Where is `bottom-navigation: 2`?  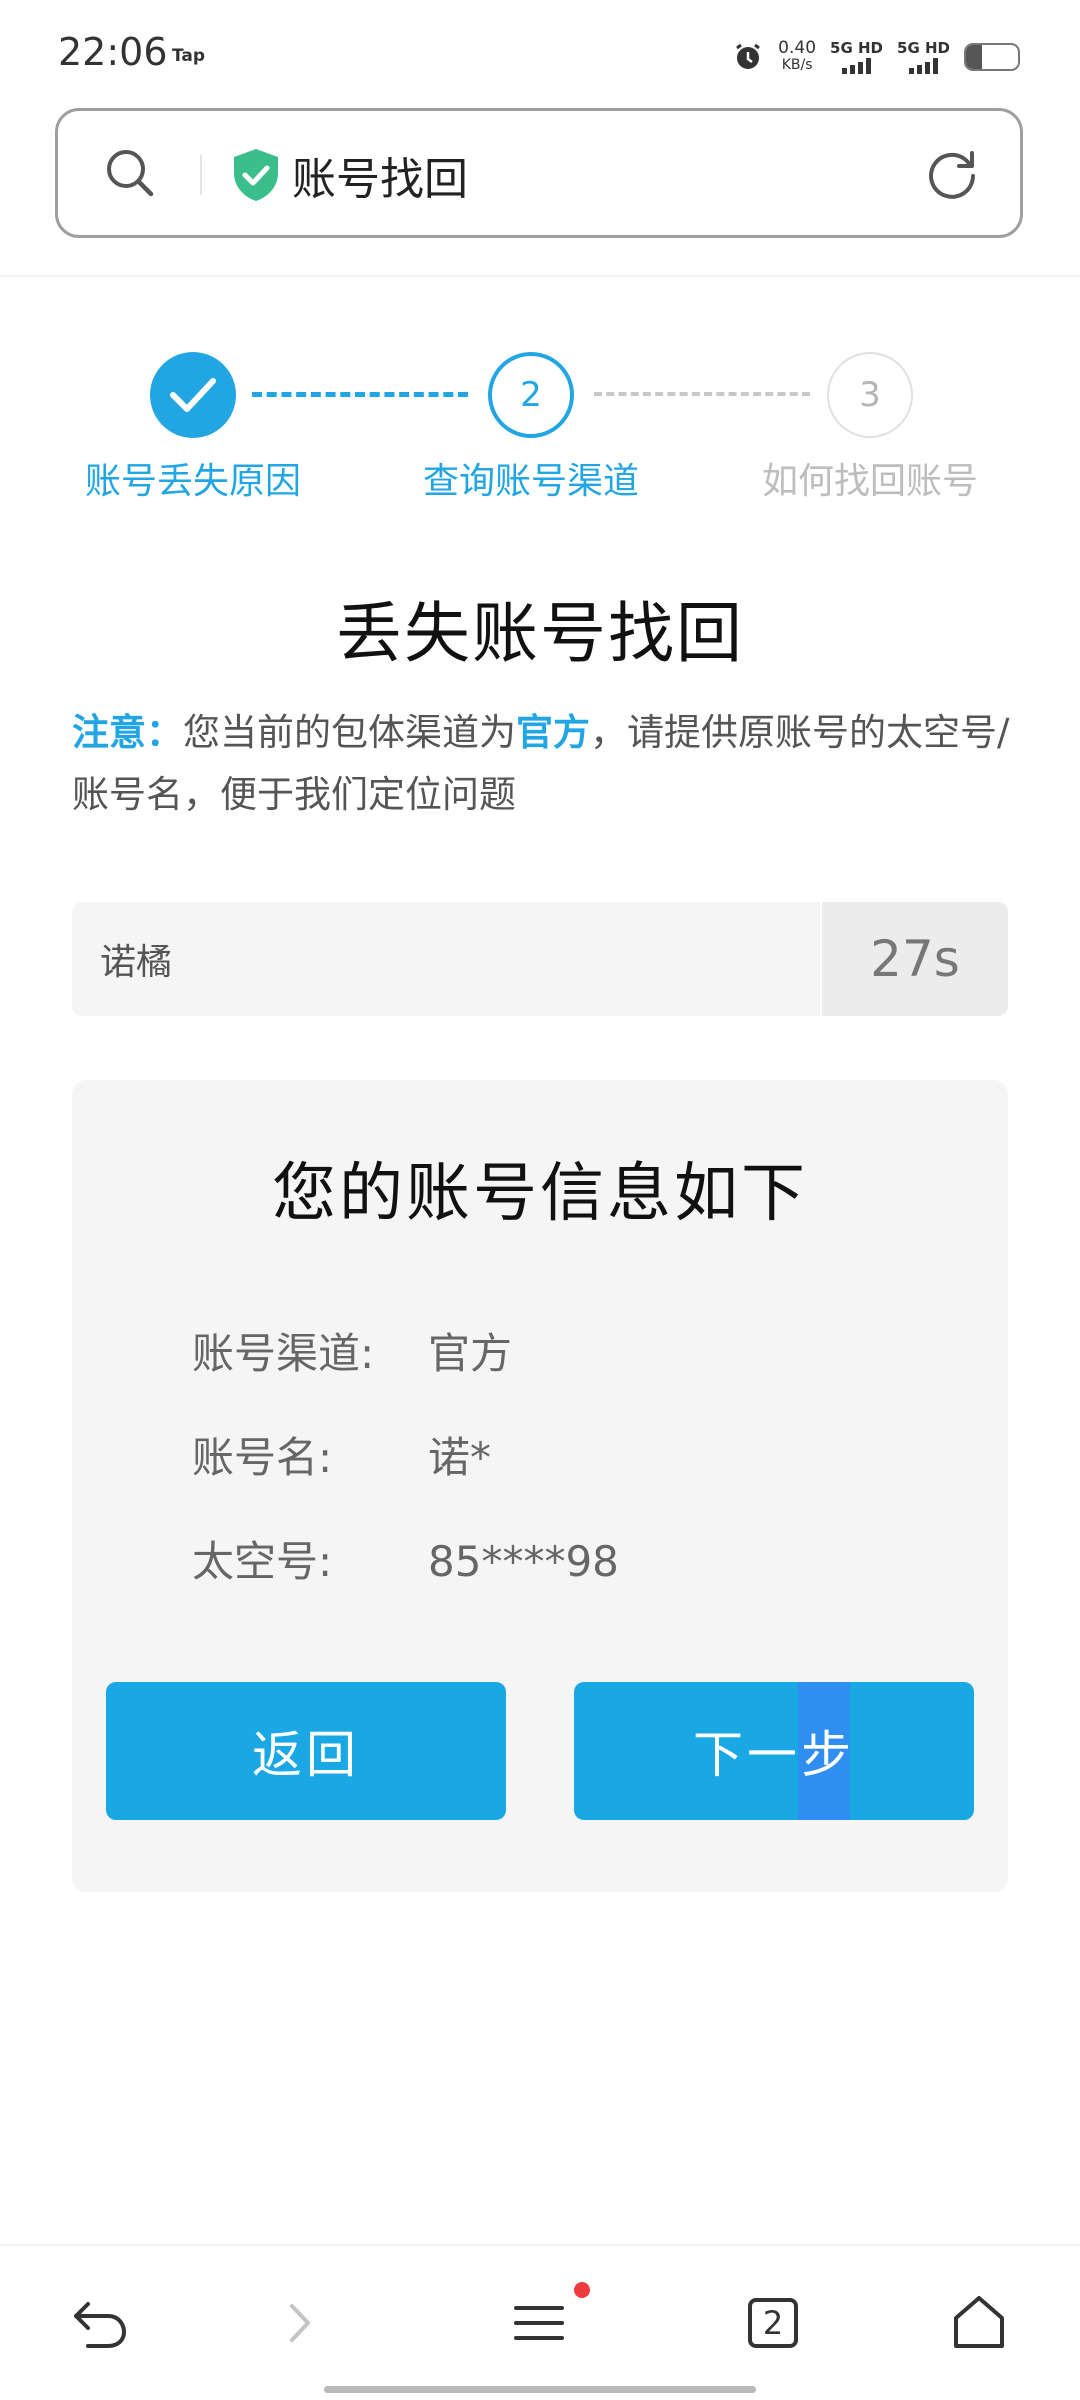 bottom-navigation: 2 is located at coordinates (540, 2322).